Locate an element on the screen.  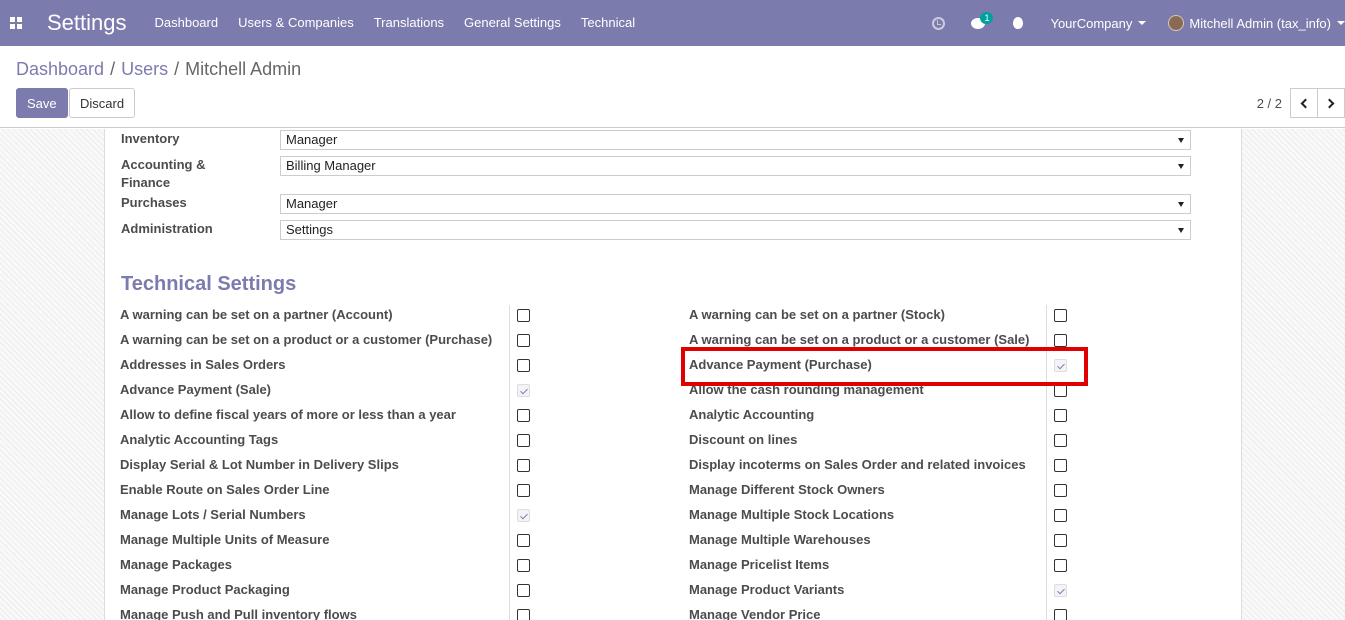
setting-label: Manage Lots / Serial Numbers is located at coordinates (213, 514).